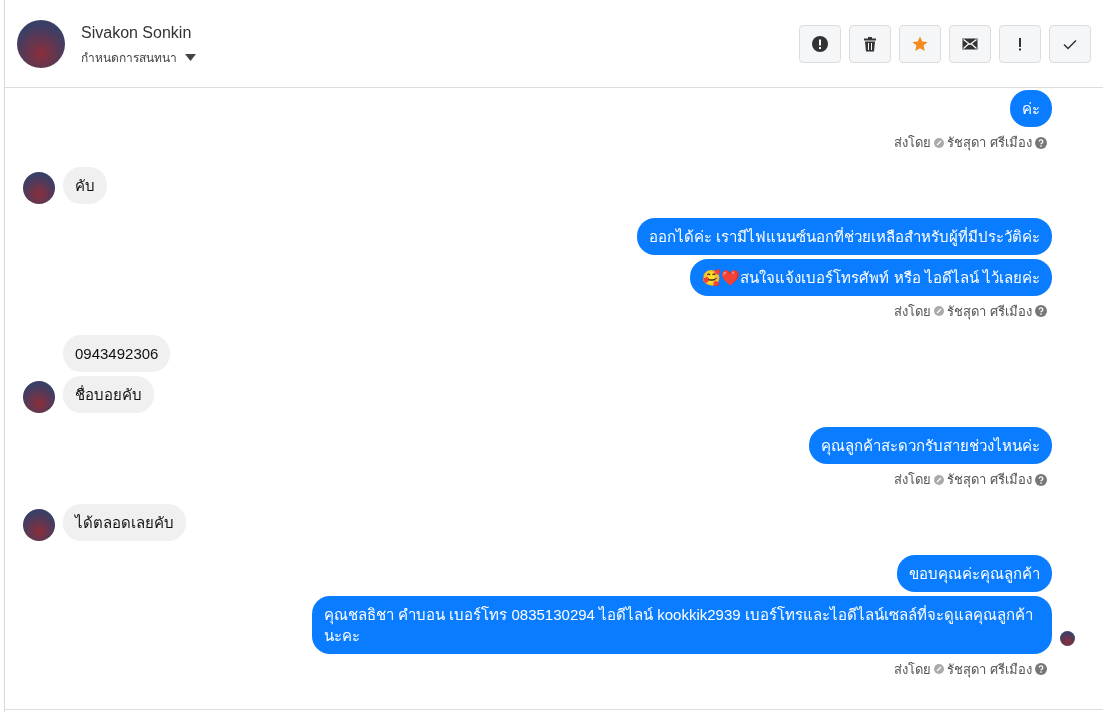 This screenshot has height=712, width=1103. Describe the element at coordinates (1031, 108) in the screenshot. I see `message-bubble: ค่ะ` at that location.